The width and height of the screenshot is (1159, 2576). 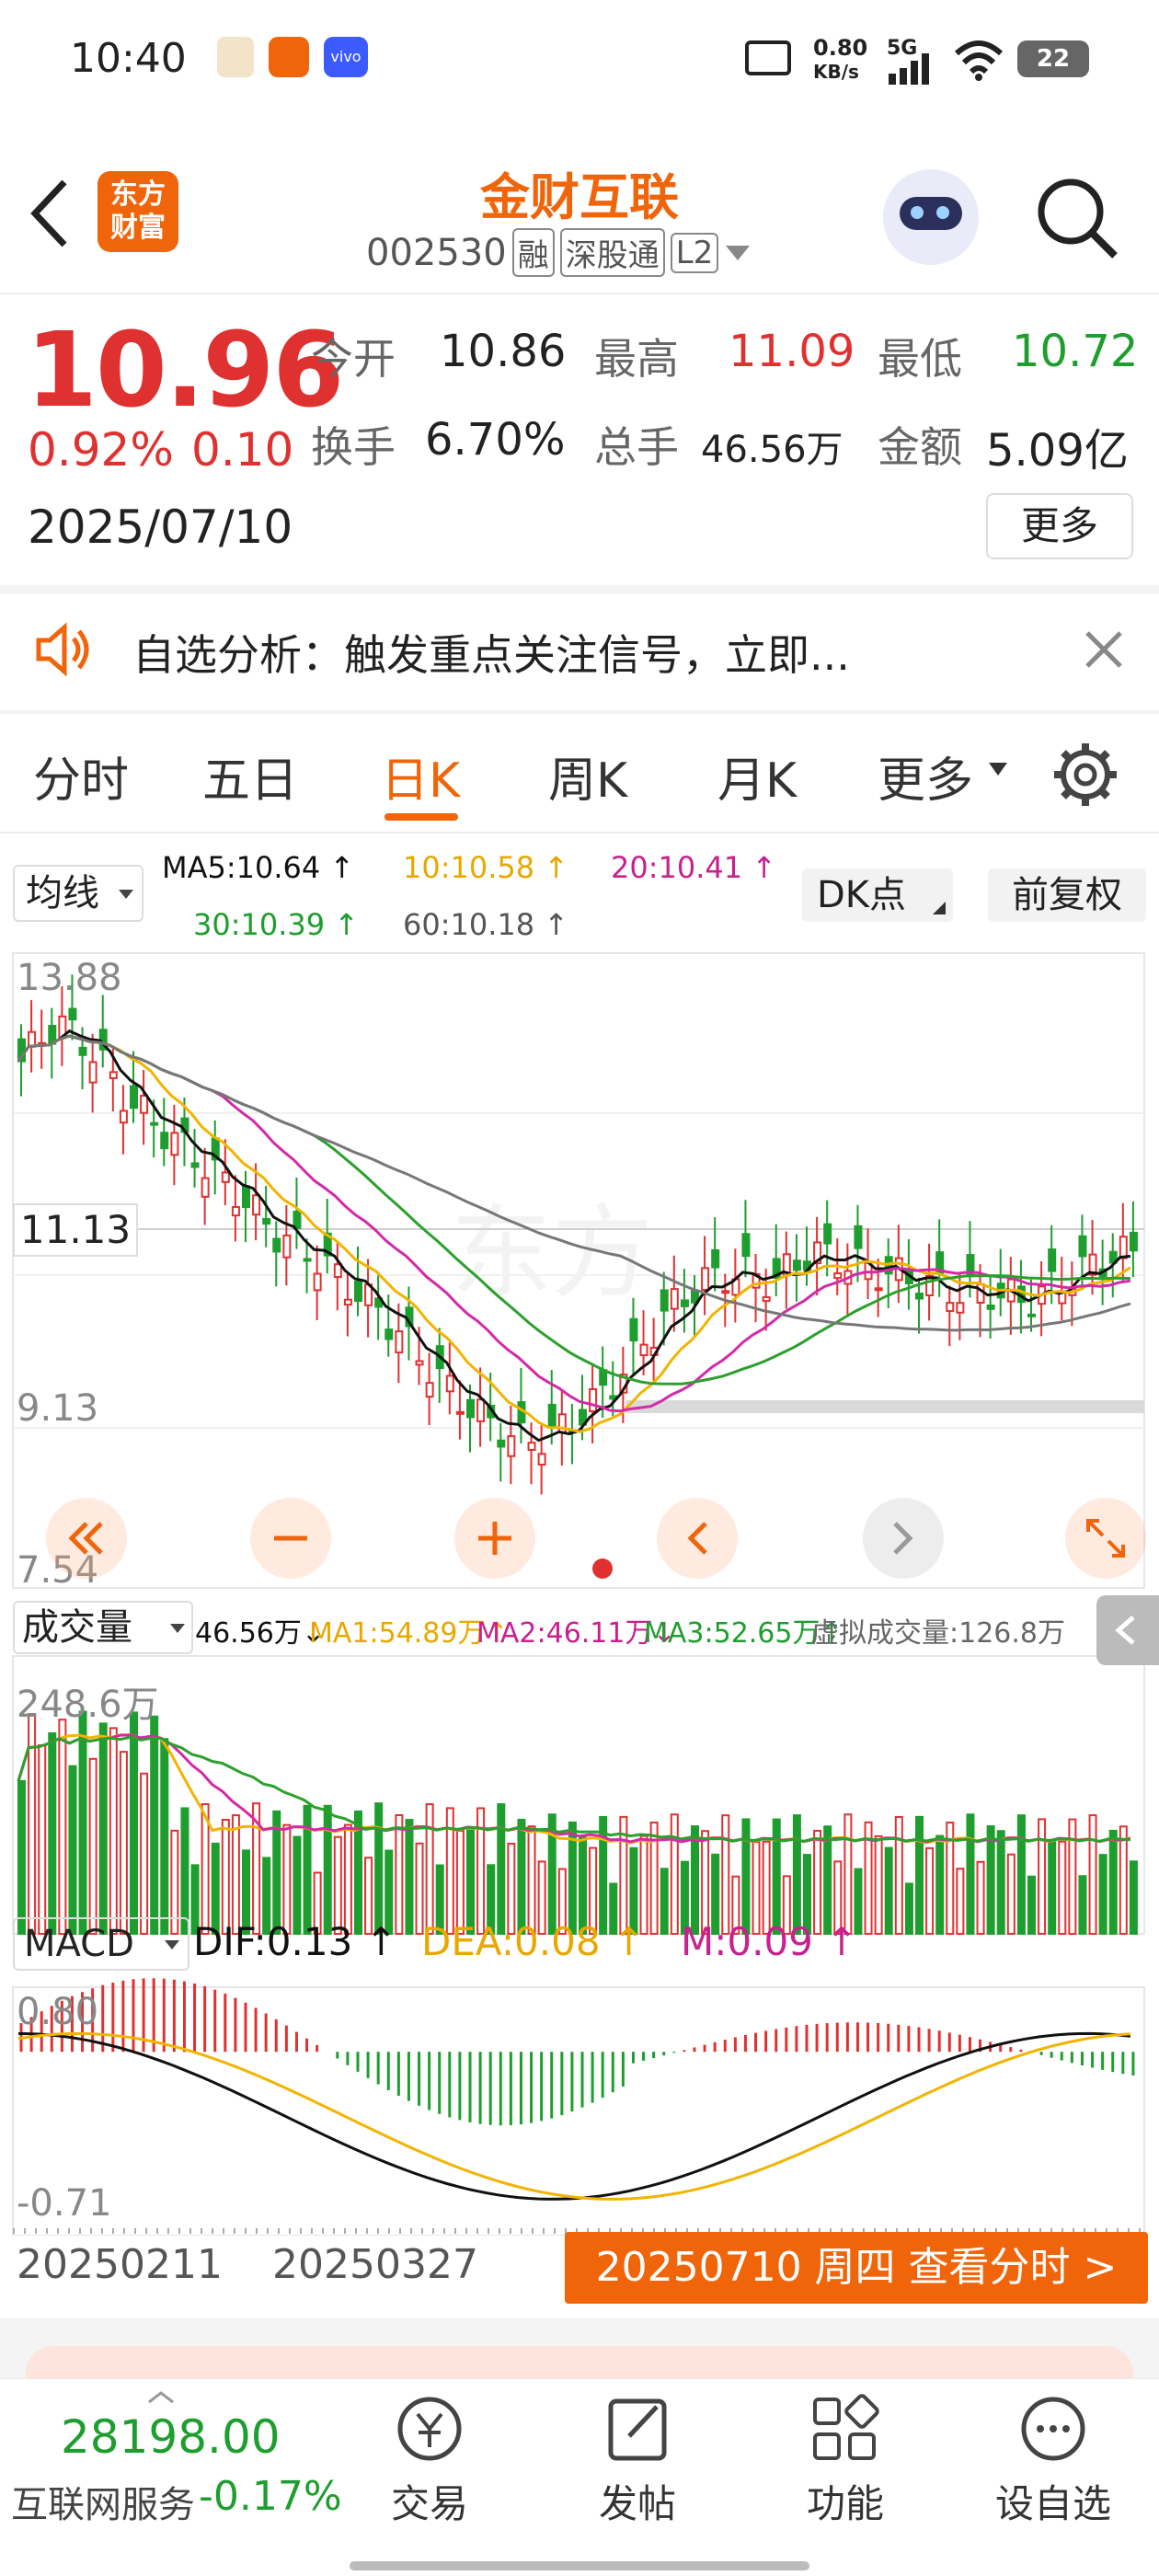 I want to click on more-button: 更多, so click(x=1059, y=526).